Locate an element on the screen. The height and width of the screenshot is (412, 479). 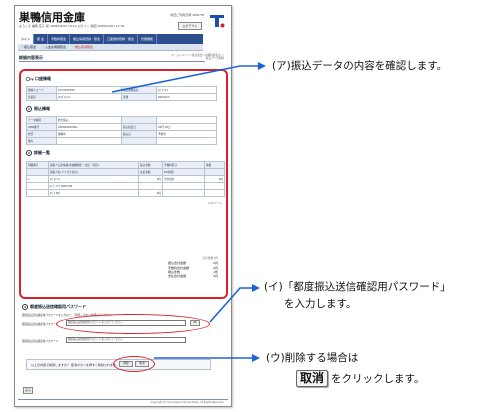
annotation-b-line2: を入力します。 is located at coordinates (320, 304).